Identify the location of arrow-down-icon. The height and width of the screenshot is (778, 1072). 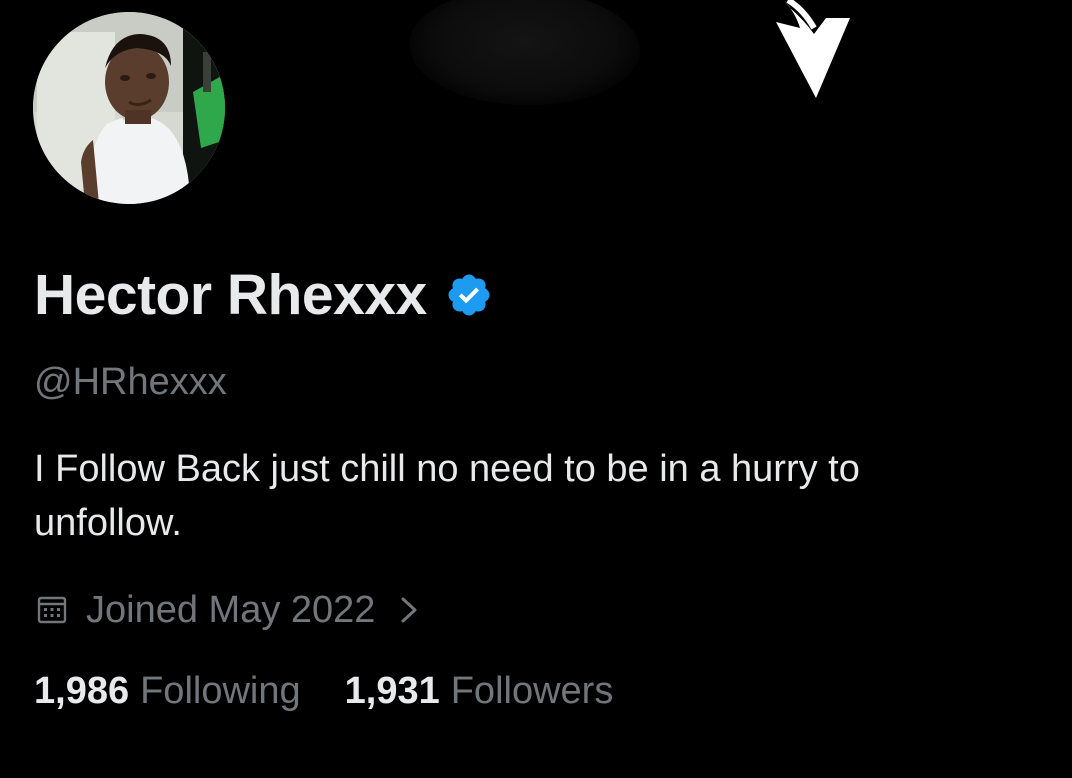
(813, 49).